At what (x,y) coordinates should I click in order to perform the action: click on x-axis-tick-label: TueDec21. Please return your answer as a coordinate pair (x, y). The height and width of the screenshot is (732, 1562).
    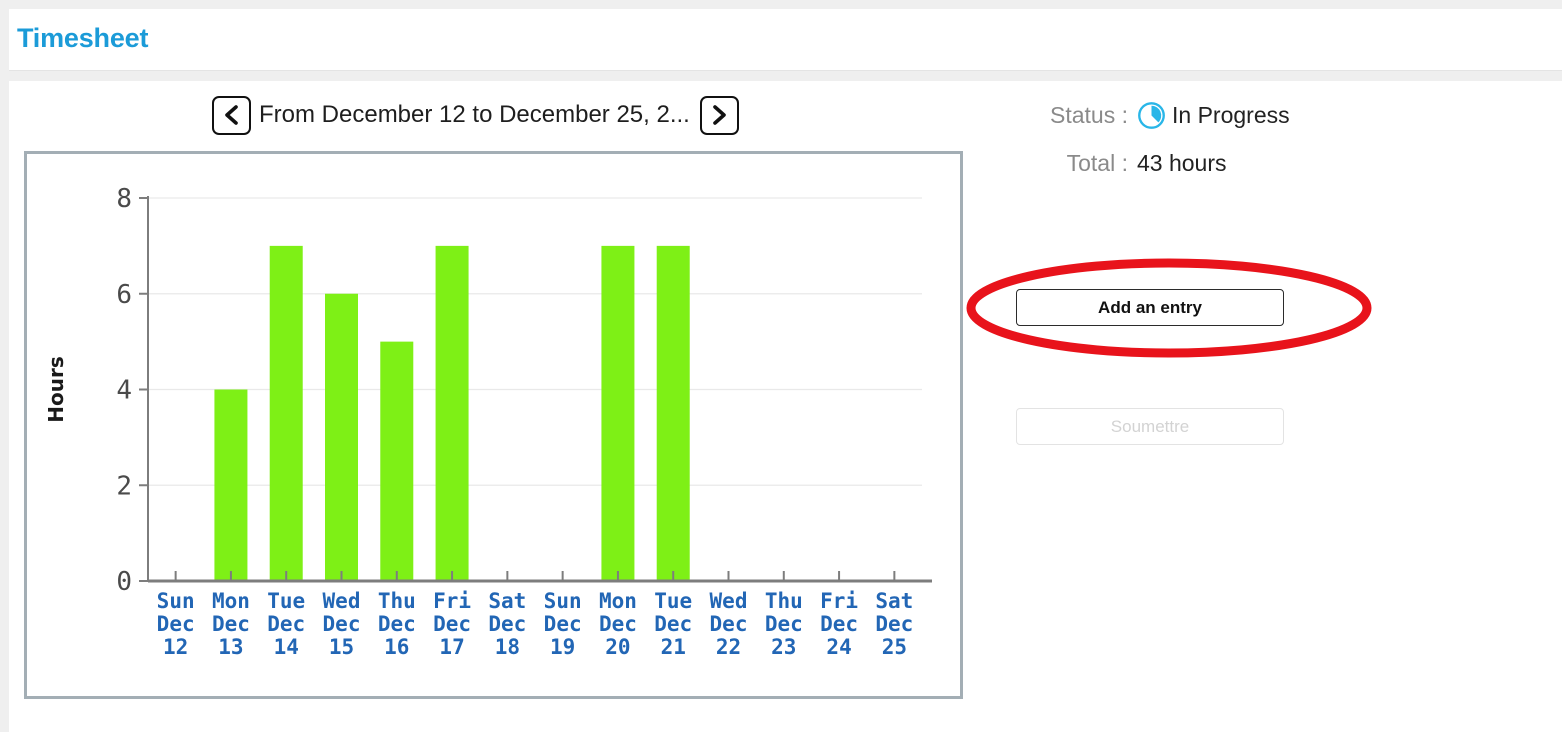
    Looking at the image, I should click on (673, 624).